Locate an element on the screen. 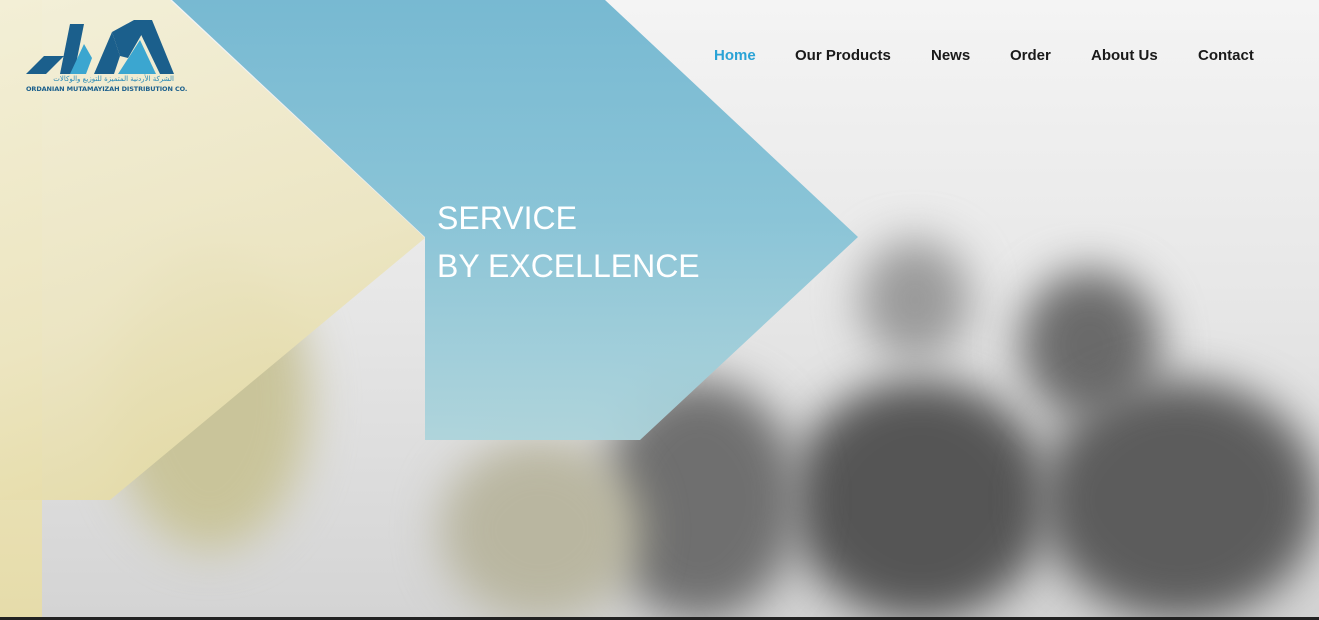 This screenshot has width=1319, height=620. hero-title-line-2: BY EXCELLENCE is located at coordinates (568, 266).